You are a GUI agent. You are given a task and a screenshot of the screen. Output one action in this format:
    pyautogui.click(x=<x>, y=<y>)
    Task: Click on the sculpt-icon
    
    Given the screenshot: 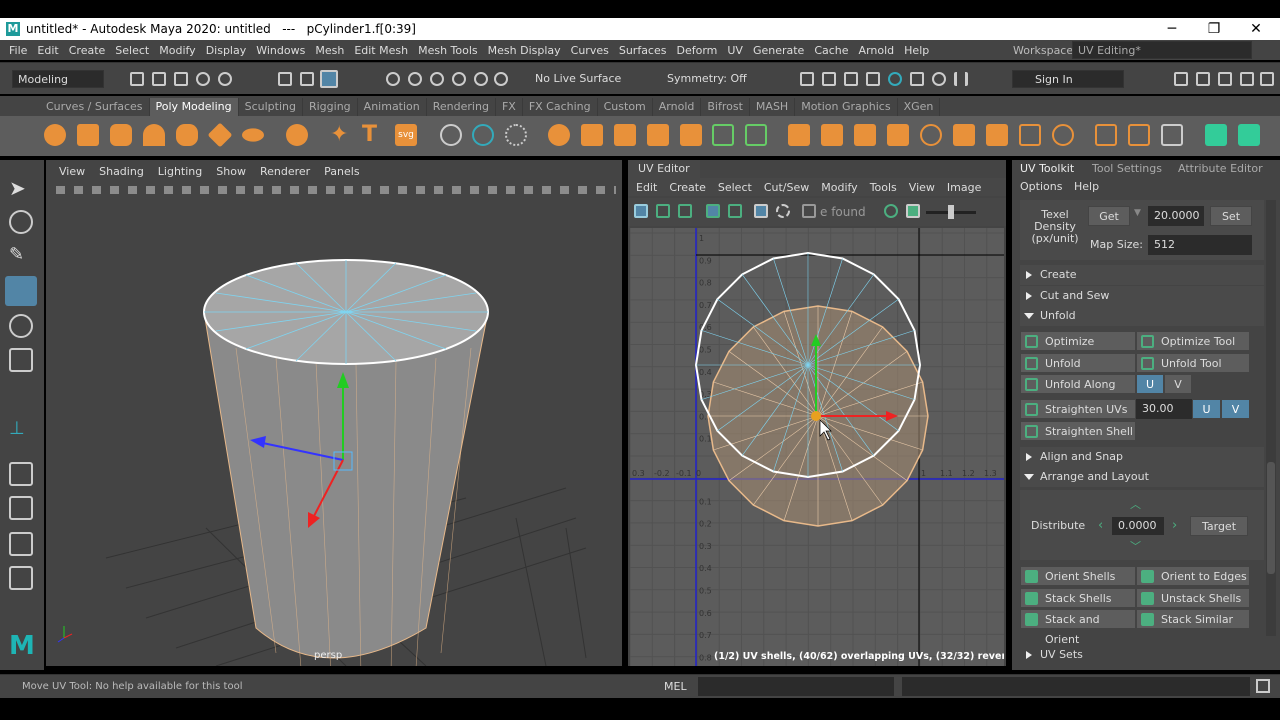 What is the action you would take?
    pyautogui.click(x=1172, y=135)
    